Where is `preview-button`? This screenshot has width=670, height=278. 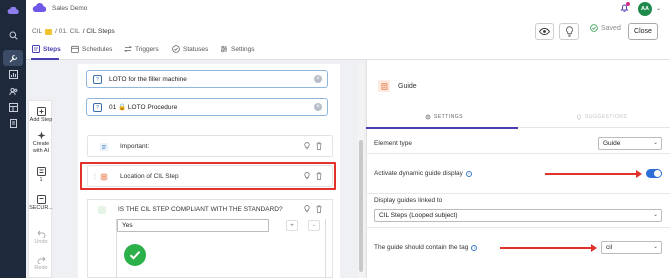
preview-button is located at coordinates (544, 31).